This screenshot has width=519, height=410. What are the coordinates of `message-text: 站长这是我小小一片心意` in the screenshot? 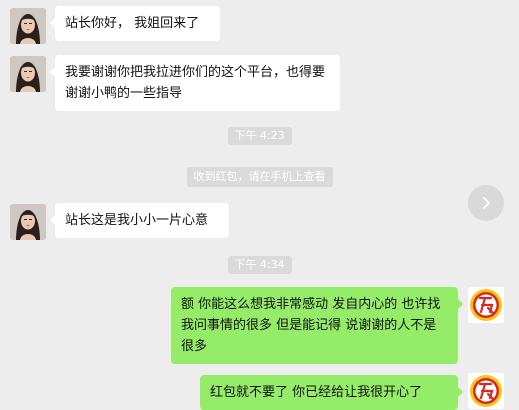 It's located at (137, 220).